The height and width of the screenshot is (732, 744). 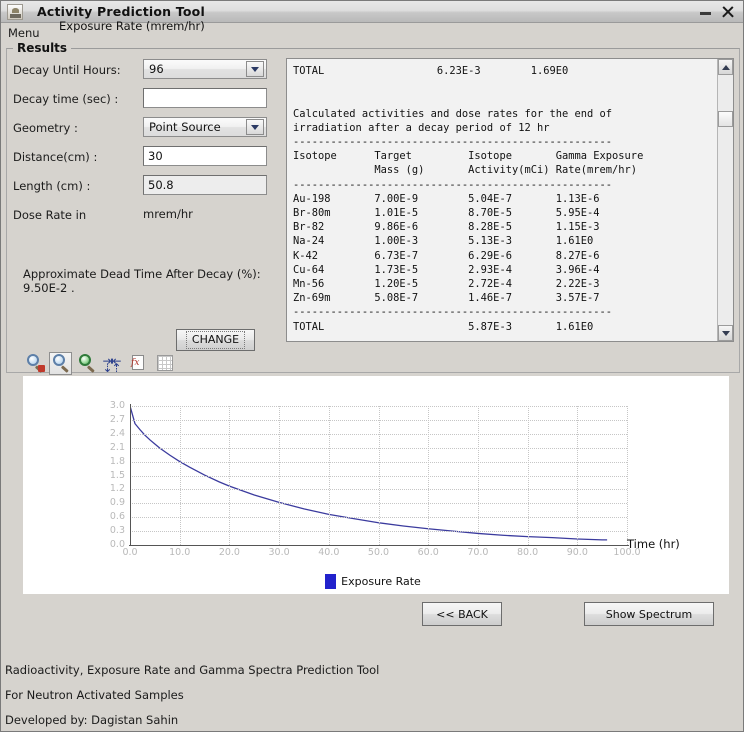 I want to click on label-geometry: Geometry :, so click(x=45, y=128).